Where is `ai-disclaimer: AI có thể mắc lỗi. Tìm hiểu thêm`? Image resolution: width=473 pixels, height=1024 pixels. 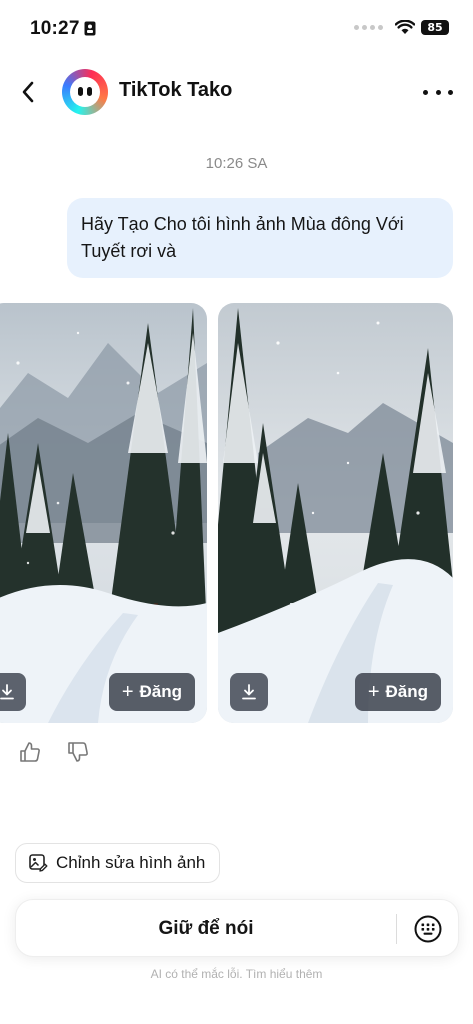 ai-disclaimer: AI có thể mắc lỗi. Tìm hiểu thêm is located at coordinates (236, 974).